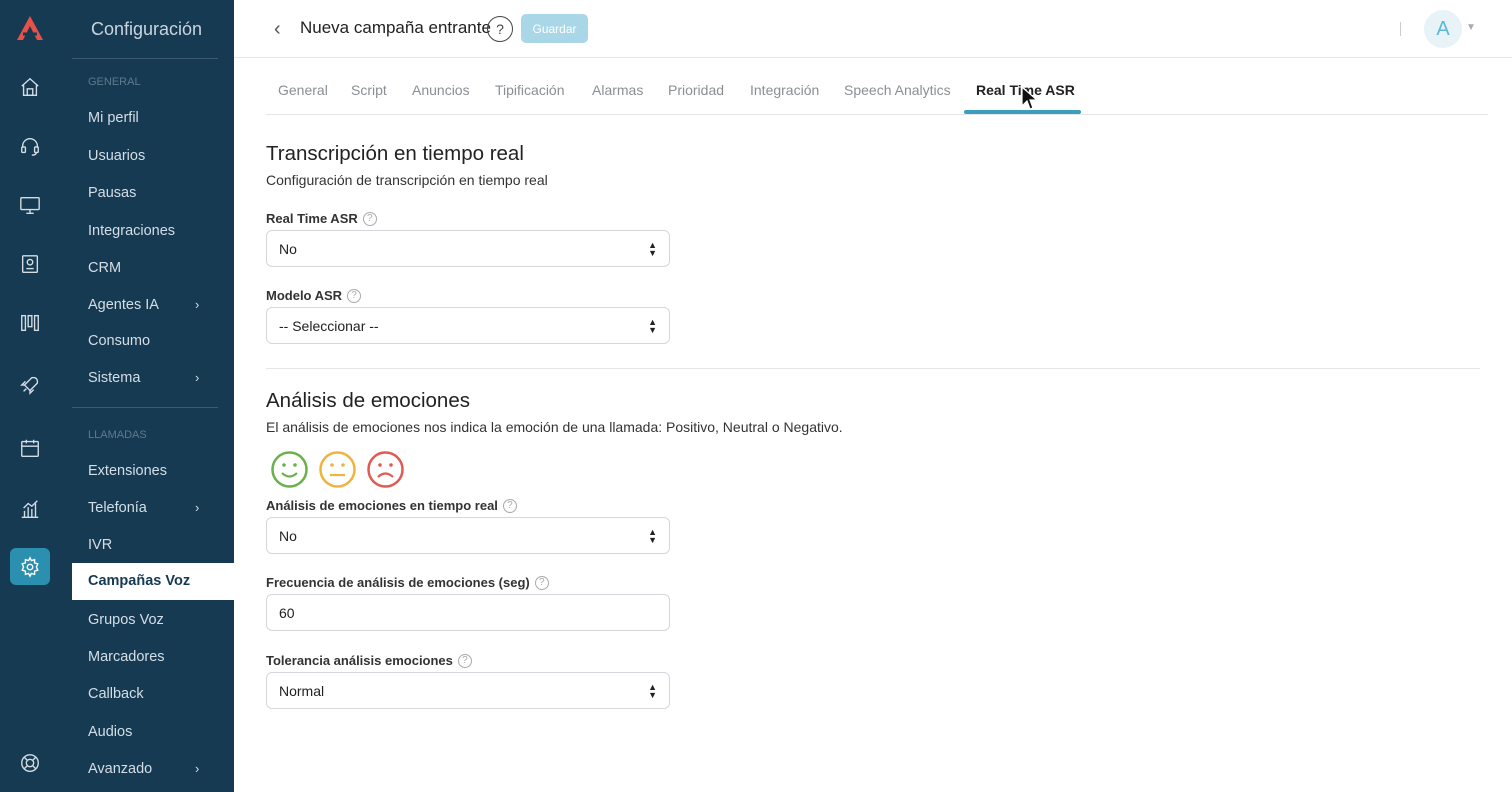 This screenshot has width=1512, height=792. What do you see at coordinates (110, 732) in the screenshot?
I see `menu-item-audios: Audios` at bounding box center [110, 732].